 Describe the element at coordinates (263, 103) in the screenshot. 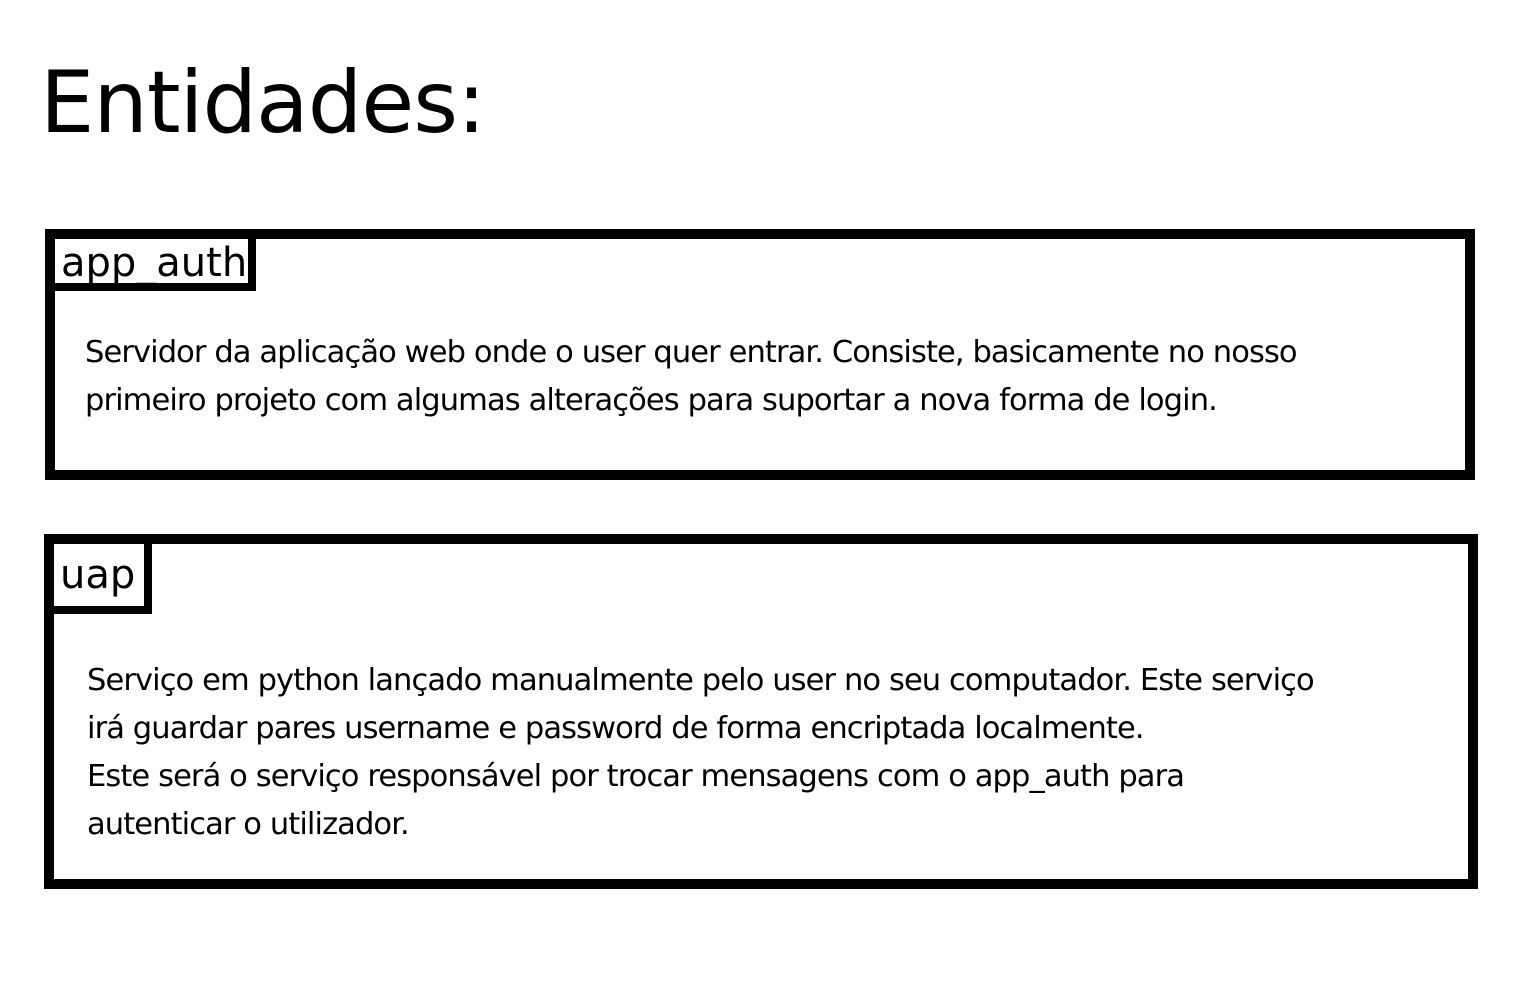

I see `page-title: Entidades:` at that location.